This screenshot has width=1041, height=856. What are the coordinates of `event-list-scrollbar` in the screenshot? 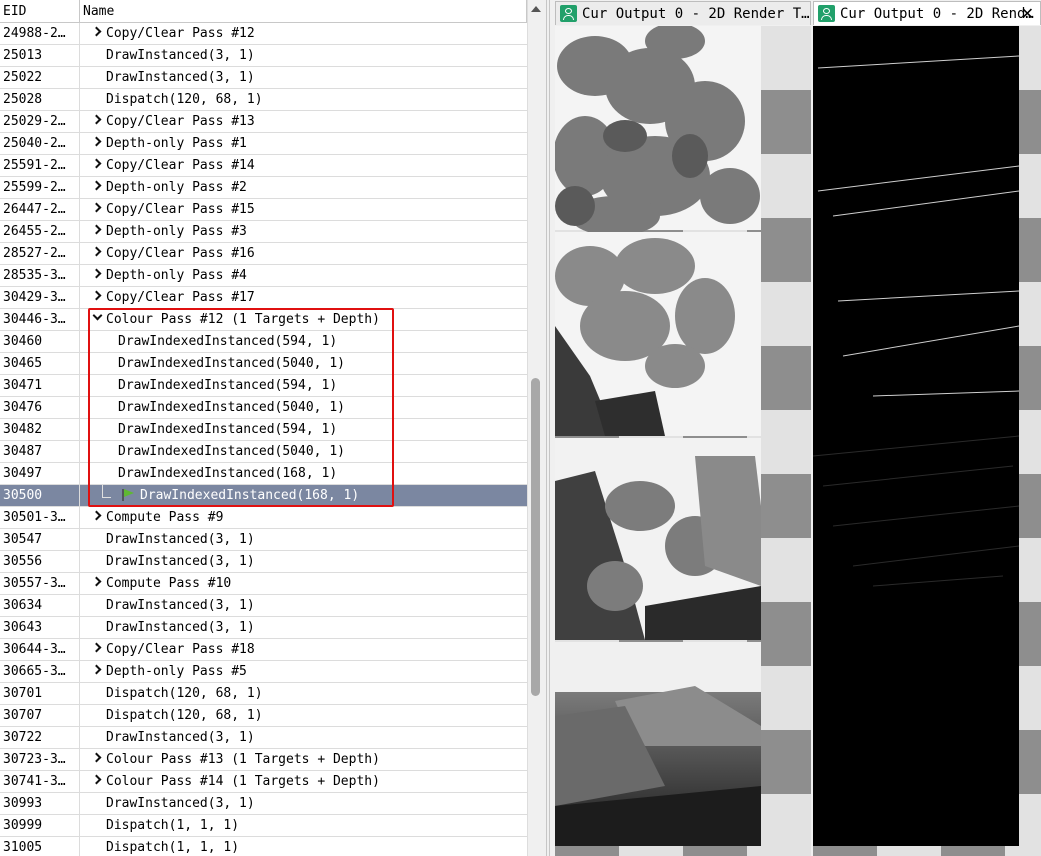 It's located at (535, 428).